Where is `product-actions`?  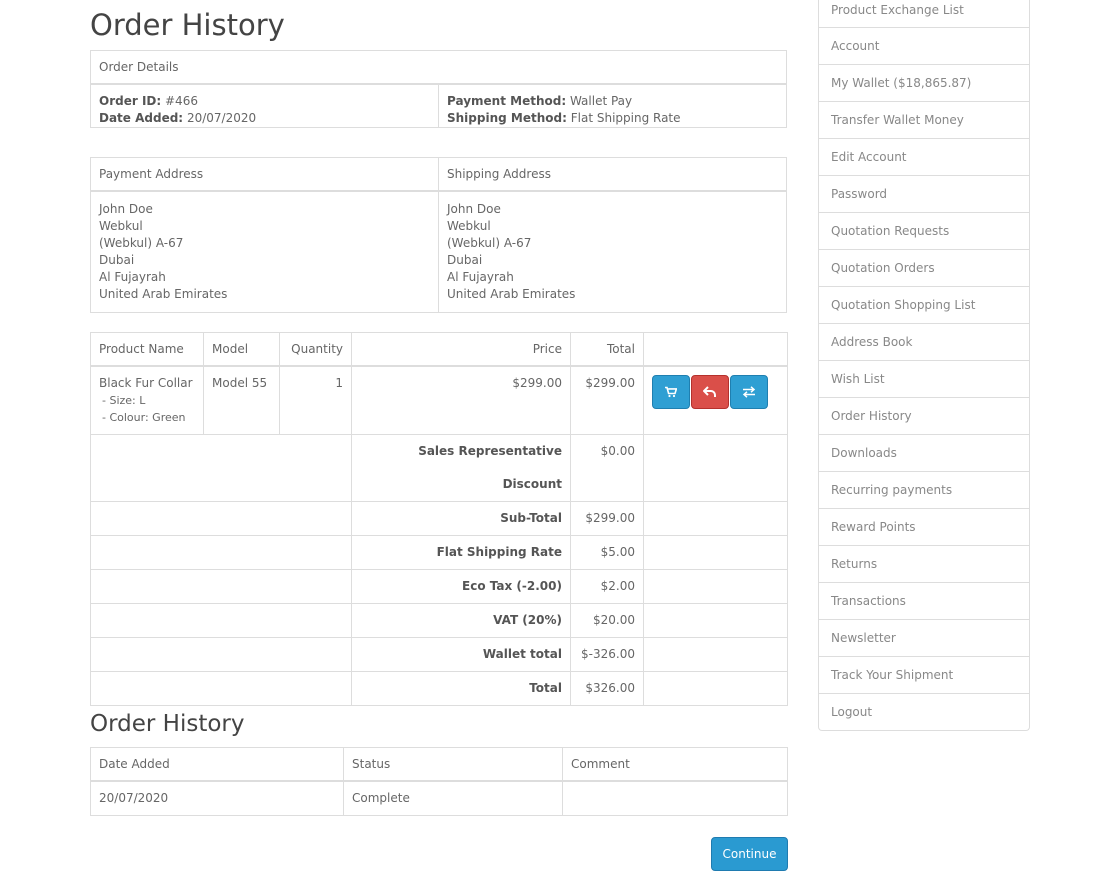 product-actions is located at coordinates (715, 400).